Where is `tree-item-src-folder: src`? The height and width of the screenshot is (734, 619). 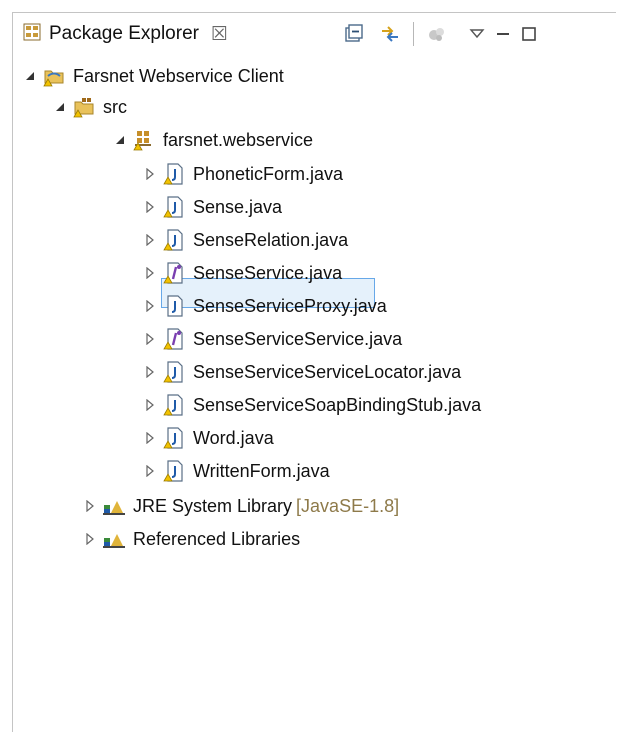 tree-item-src-folder: src is located at coordinates (90, 107).